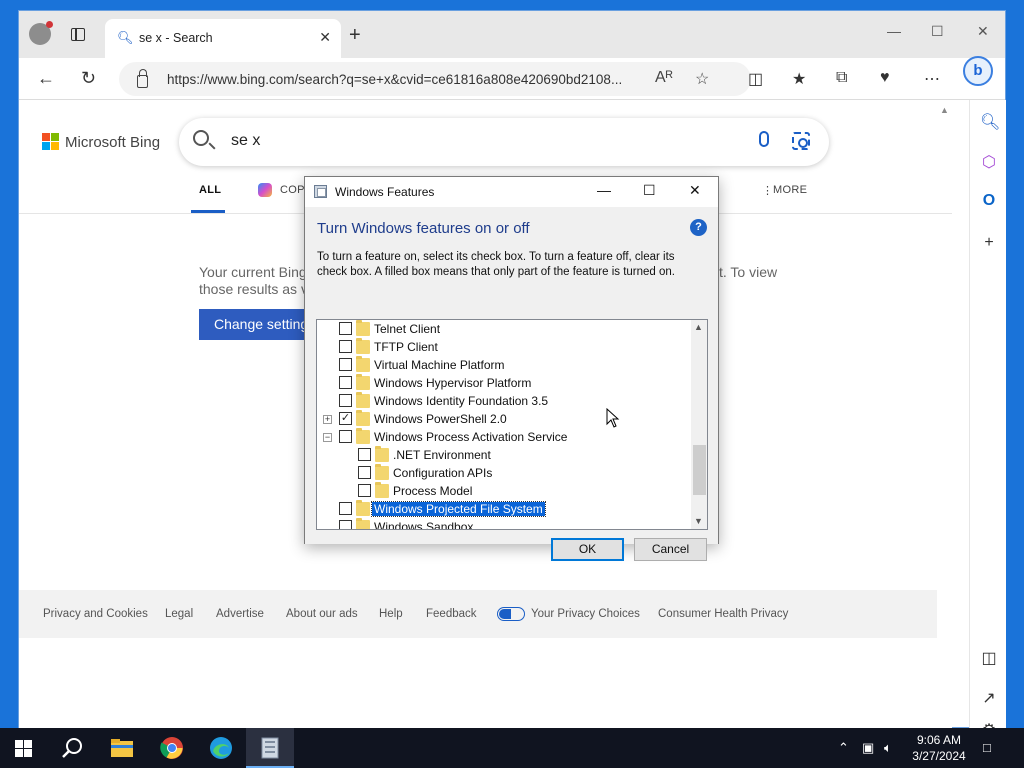 Image resolution: width=1024 pixels, height=768 pixels. What do you see at coordinates (723, 614) in the screenshot?
I see `footer-consumer-health: Consumer Health Privacy` at bounding box center [723, 614].